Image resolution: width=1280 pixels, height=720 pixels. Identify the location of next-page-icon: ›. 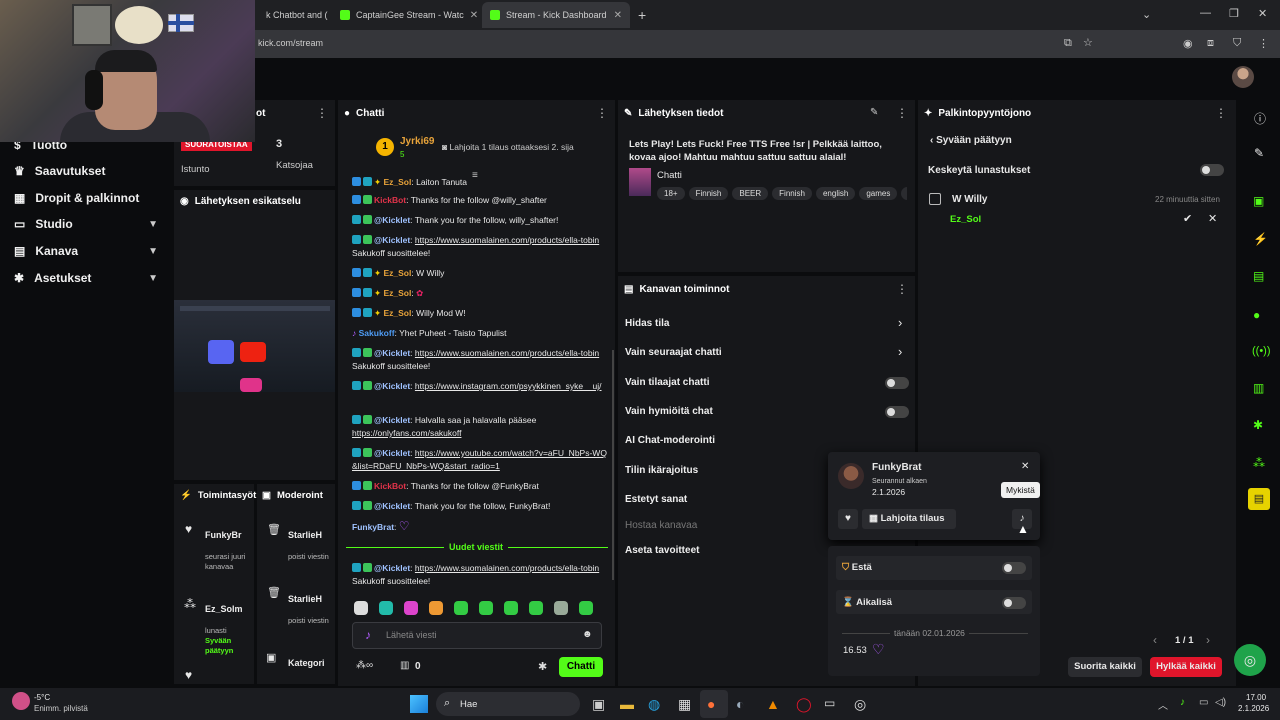
(1208, 640).